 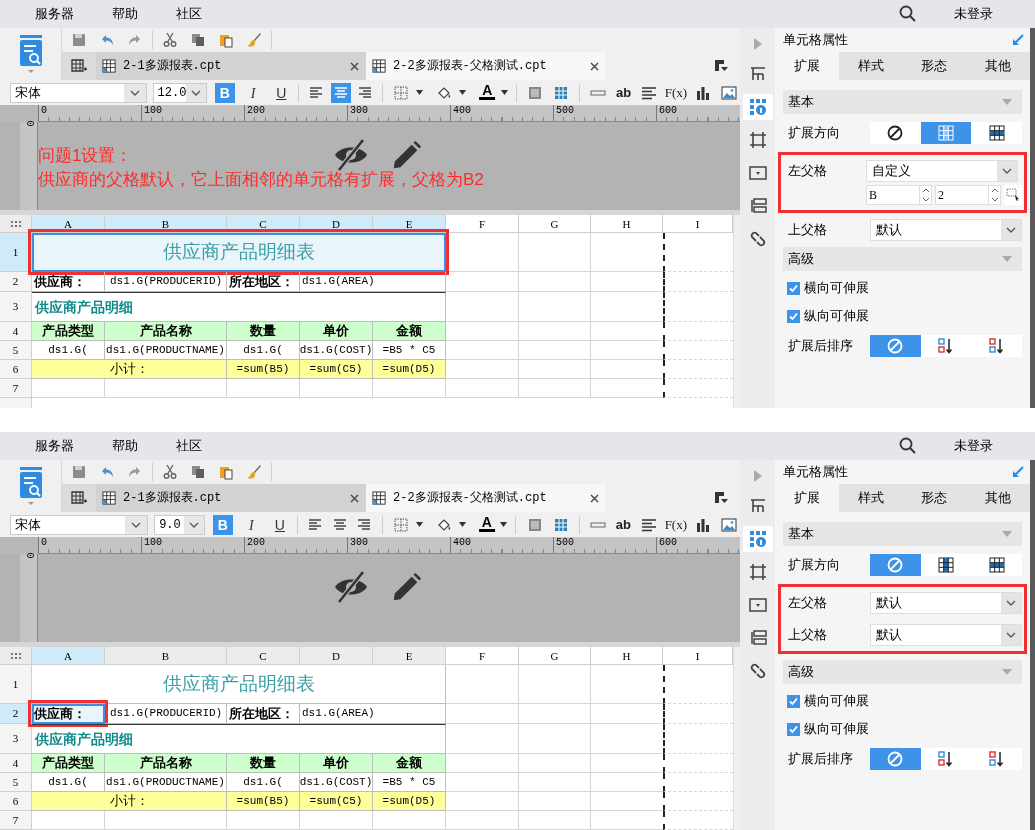 What do you see at coordinates (16, 684) in the screenshot?
I see `row-header: 1` at bounding box center [16, 684].